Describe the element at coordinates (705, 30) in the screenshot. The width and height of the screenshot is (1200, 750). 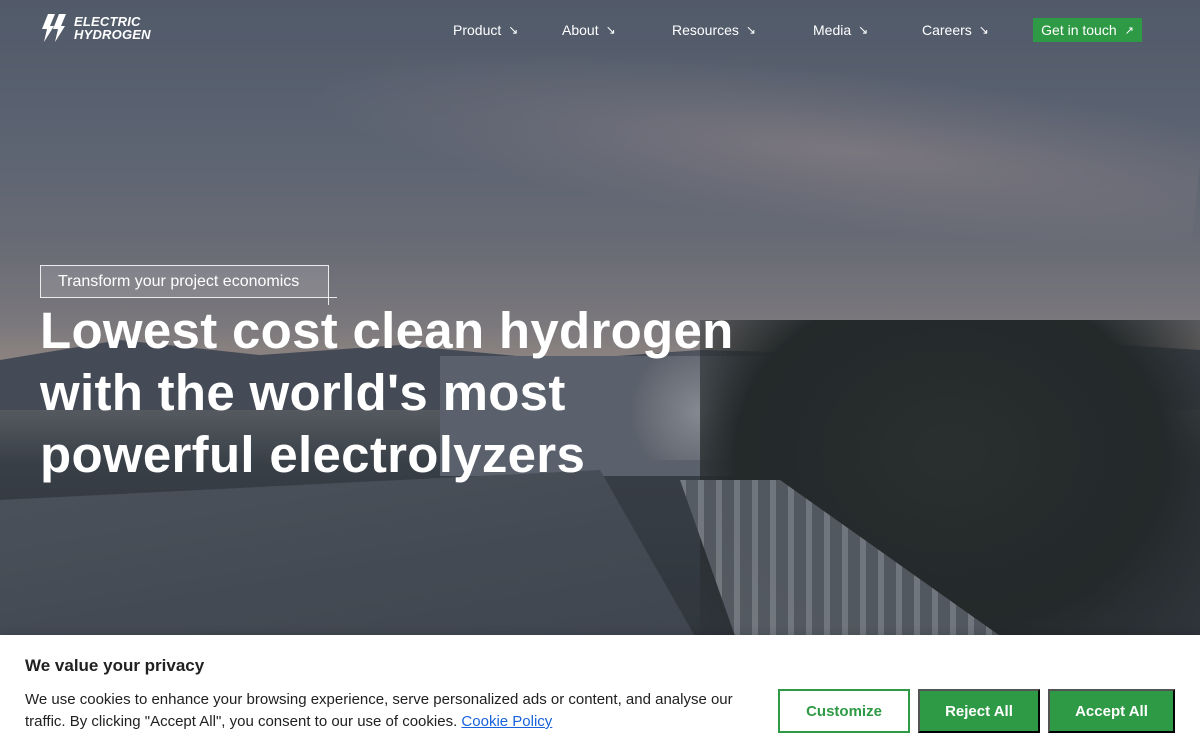
I see `nav-item-label: Resources` at that location.